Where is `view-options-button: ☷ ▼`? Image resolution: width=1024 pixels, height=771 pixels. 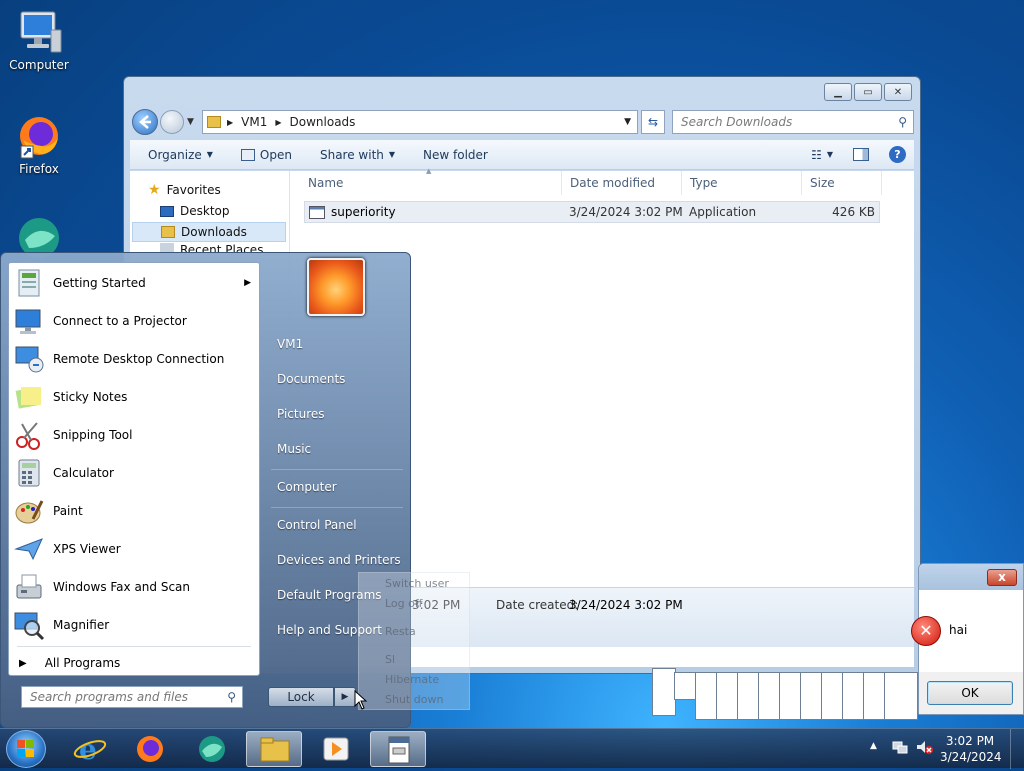 view-options-button: ☷ ▼ is located at coordinates (822, 155).